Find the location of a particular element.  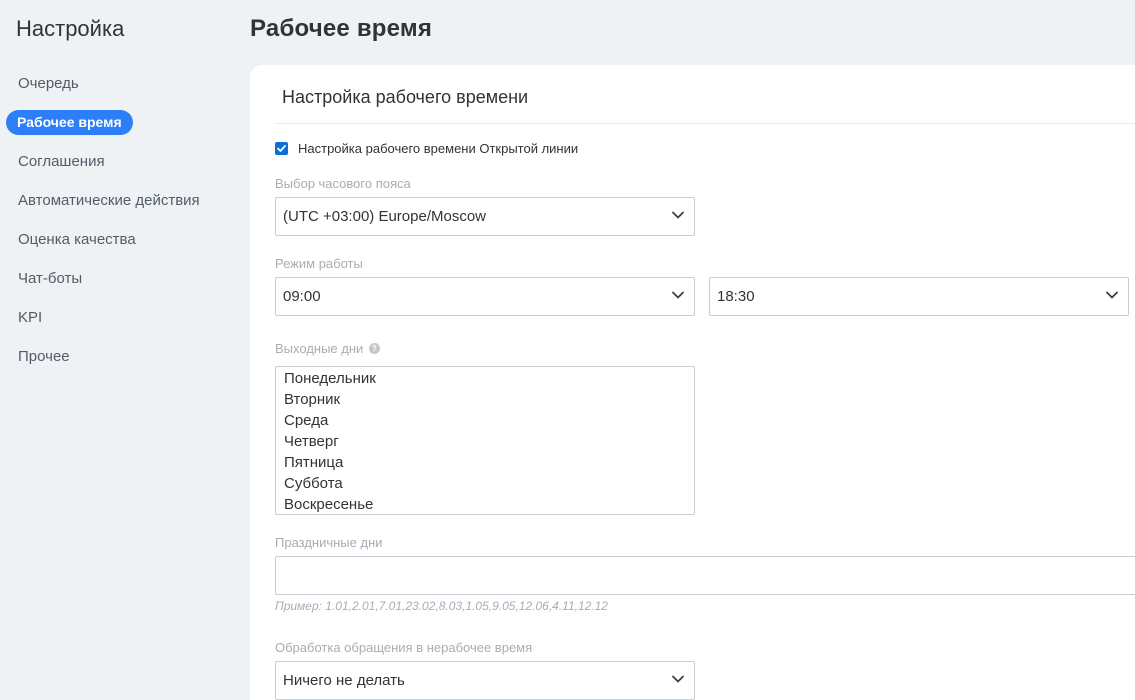

page-title: Рабочее время is located at coordinates (341, 28).